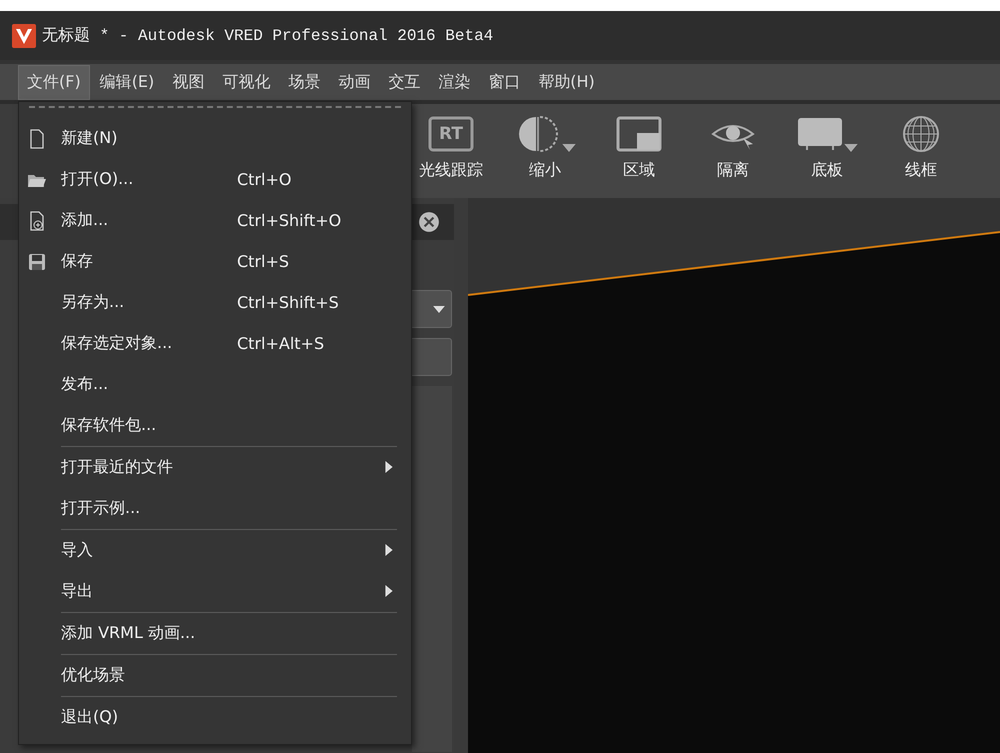  What do you see at coordinates (454, 82) in the screenshot?
I see `menu-item: 渲染` at bounding box center [454, 82].